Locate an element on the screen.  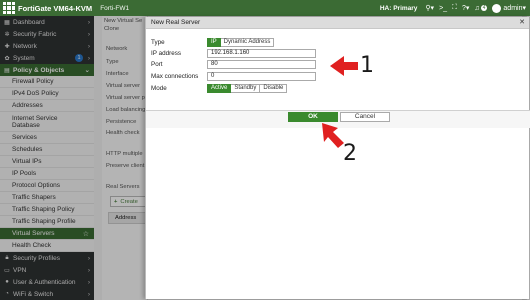
annotation-label-1: 1 is located at coordinates (367, 65).